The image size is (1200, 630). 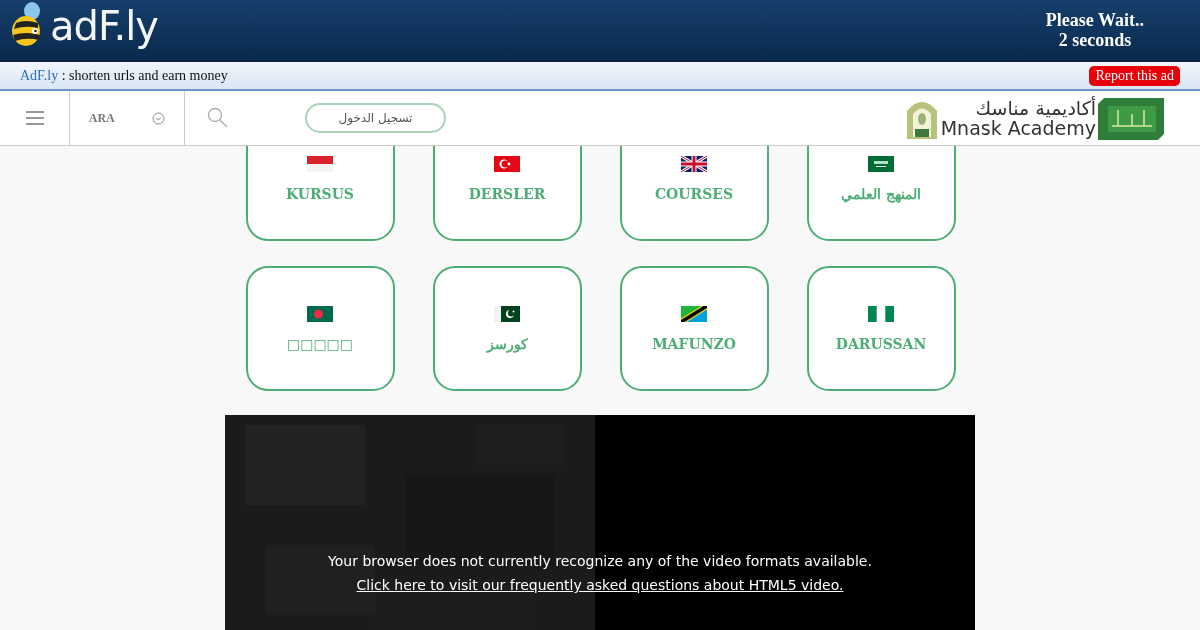 I want to click on emblem-icon, so click(x=1131, y=118).